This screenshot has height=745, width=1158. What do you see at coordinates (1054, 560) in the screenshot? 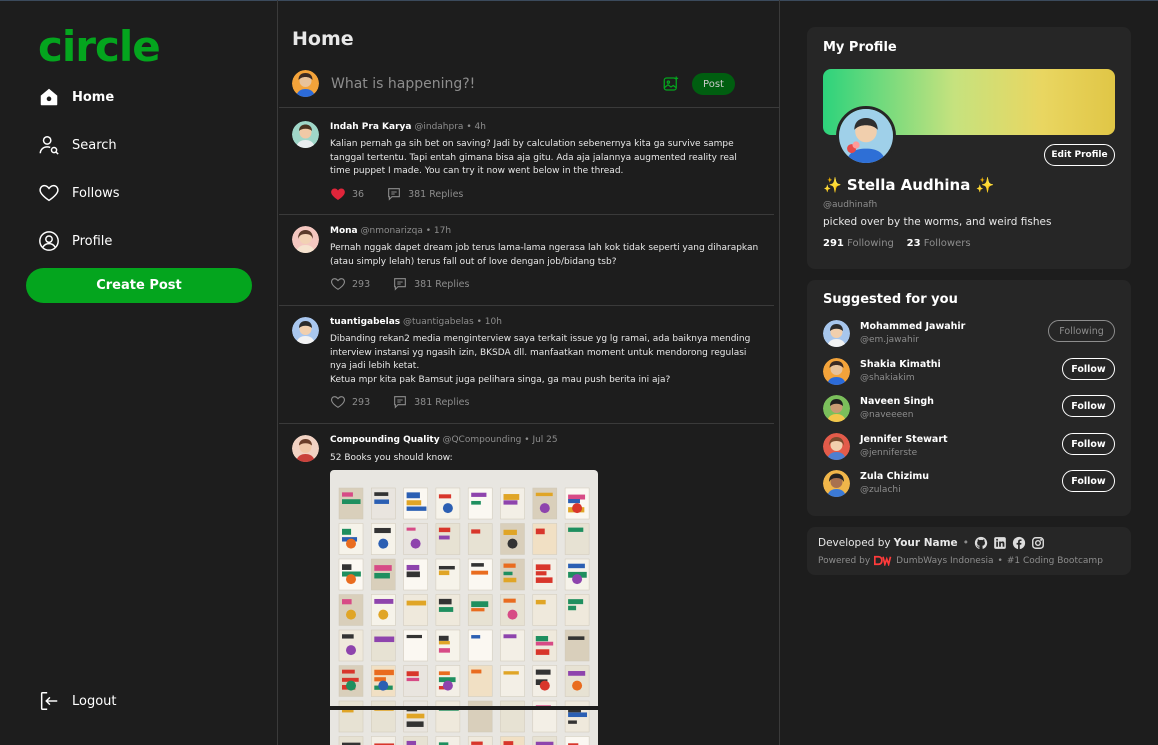
I see `company-tagline: #1 Coding Bootcamp` at bounding box center [1054, 560].